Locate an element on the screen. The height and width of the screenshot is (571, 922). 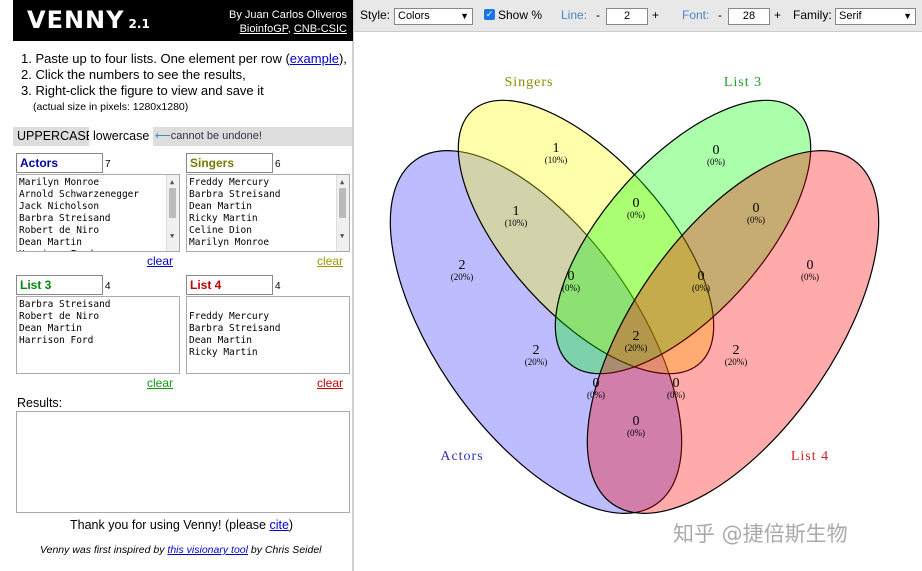
results-textarea is located at coordinates (183, 462).